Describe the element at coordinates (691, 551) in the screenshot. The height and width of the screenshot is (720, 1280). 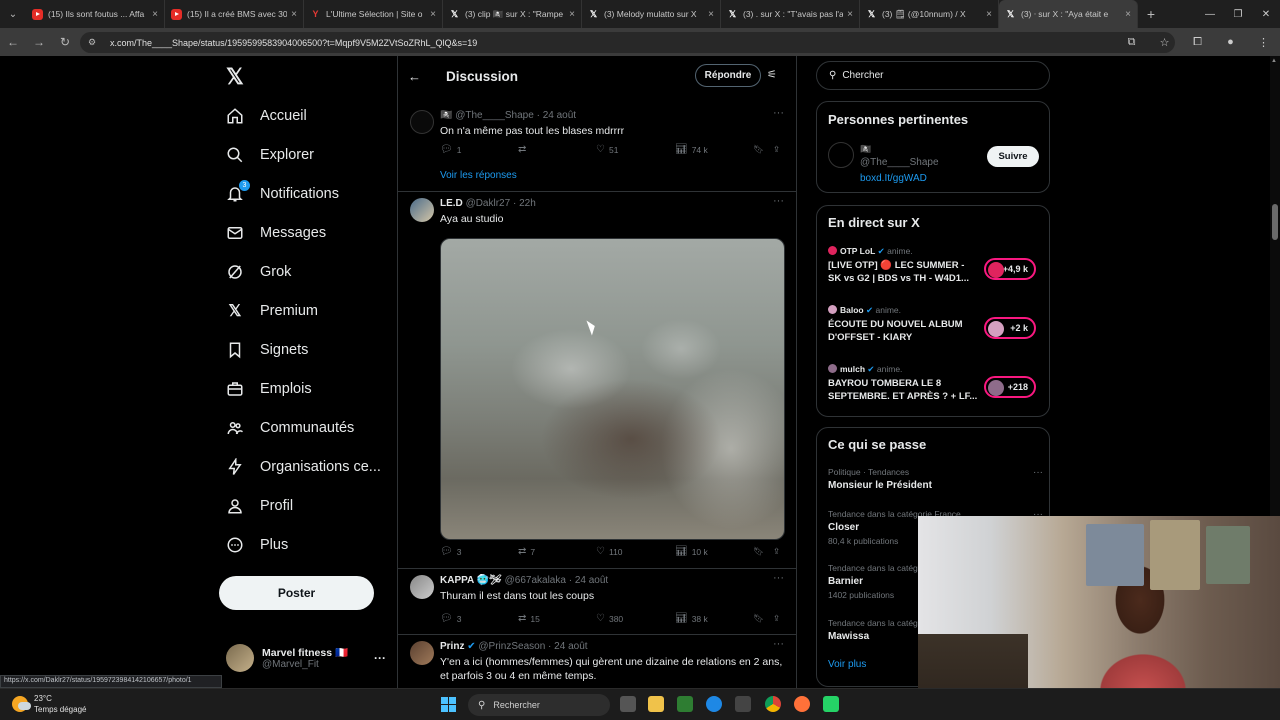
I see `views-action: 📊︎ 10 k` at that location.